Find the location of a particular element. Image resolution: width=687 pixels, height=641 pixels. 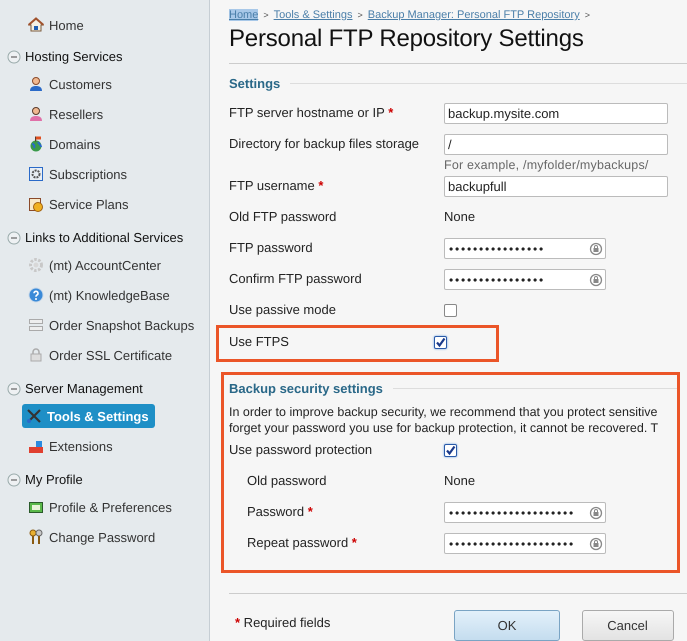

field-label: Confirm FTP password is located at coordinates (295, 278).